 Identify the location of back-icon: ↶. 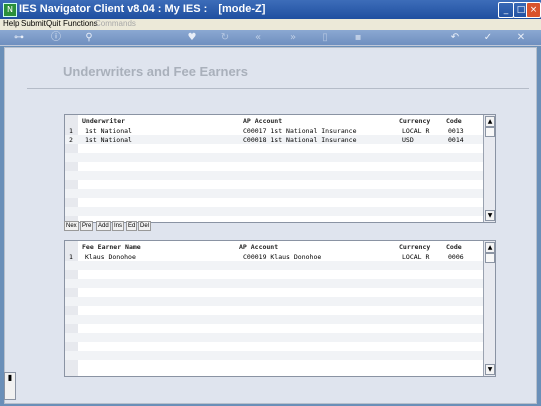
(455, 37).